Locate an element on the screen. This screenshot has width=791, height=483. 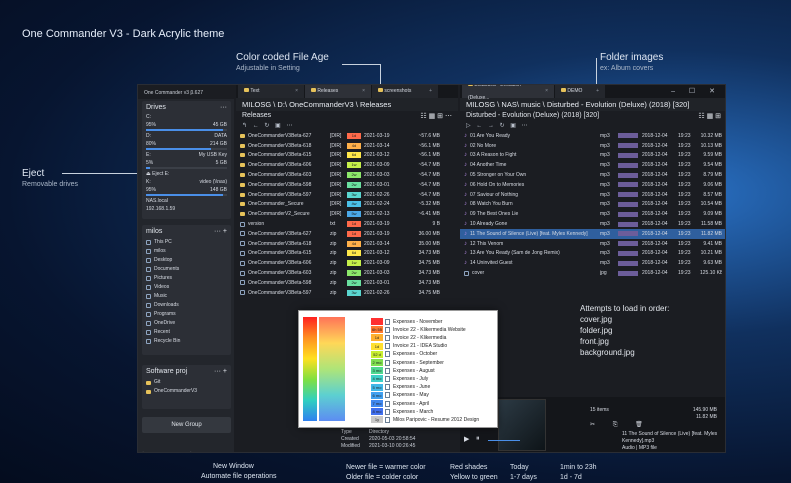
places-title: milos is located at coordinates (154, 231).